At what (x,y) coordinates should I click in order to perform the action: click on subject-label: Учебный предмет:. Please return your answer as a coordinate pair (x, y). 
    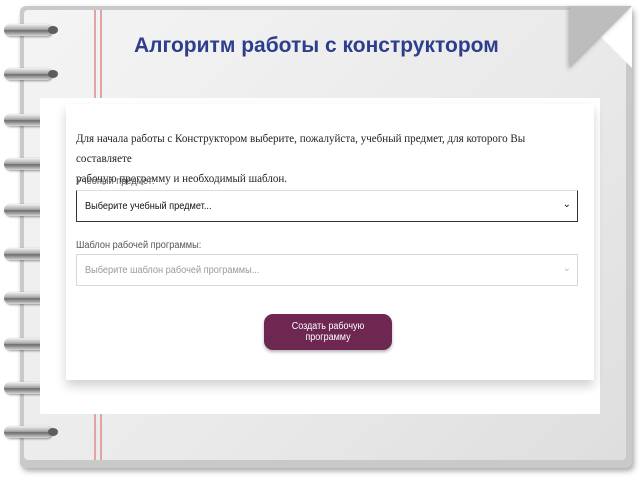
    Looking at the image, I should click on (115, 181).